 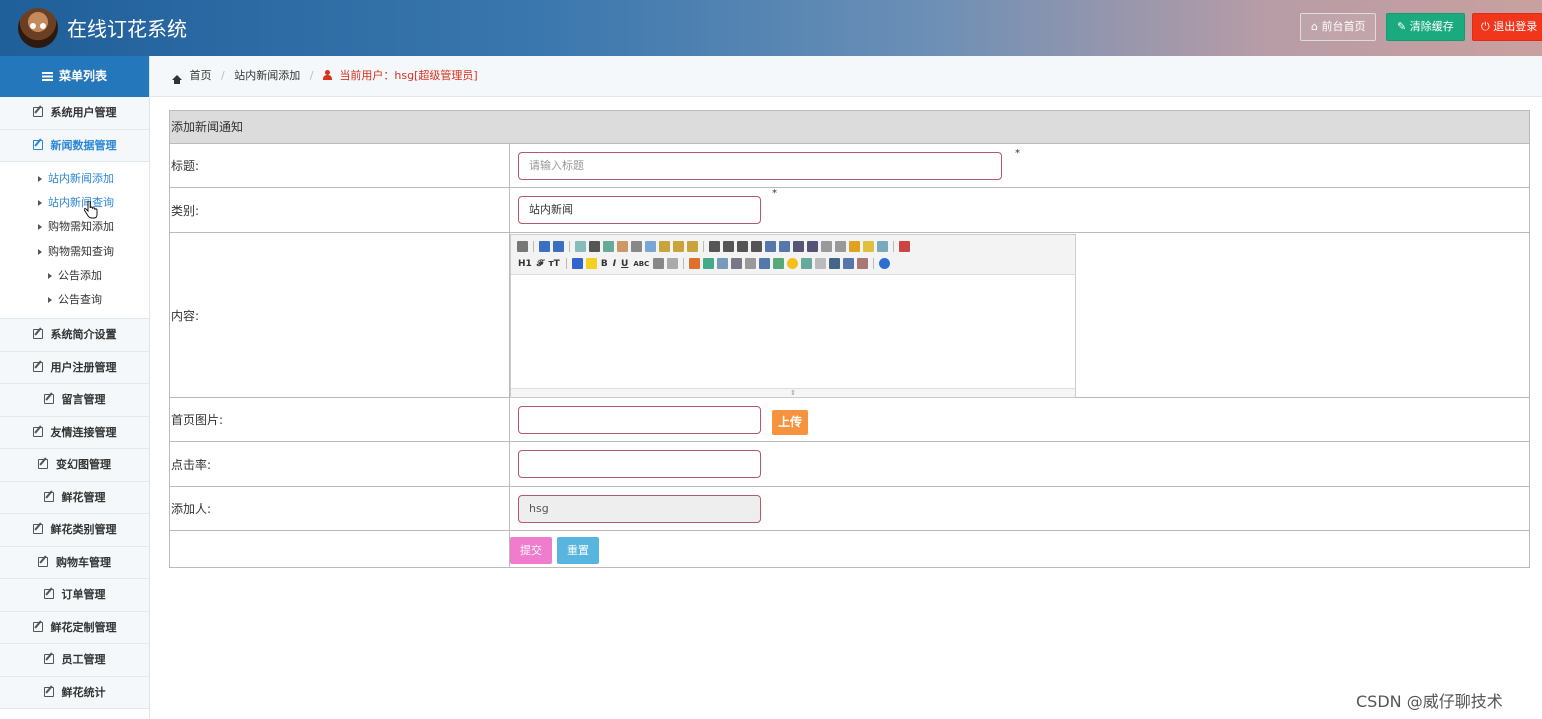 What do you see at coordinates (74, 252) in the screenshot?
I see `submenu-shopping-guide-query: 购物需知查询` at bounding box center [74, 252].